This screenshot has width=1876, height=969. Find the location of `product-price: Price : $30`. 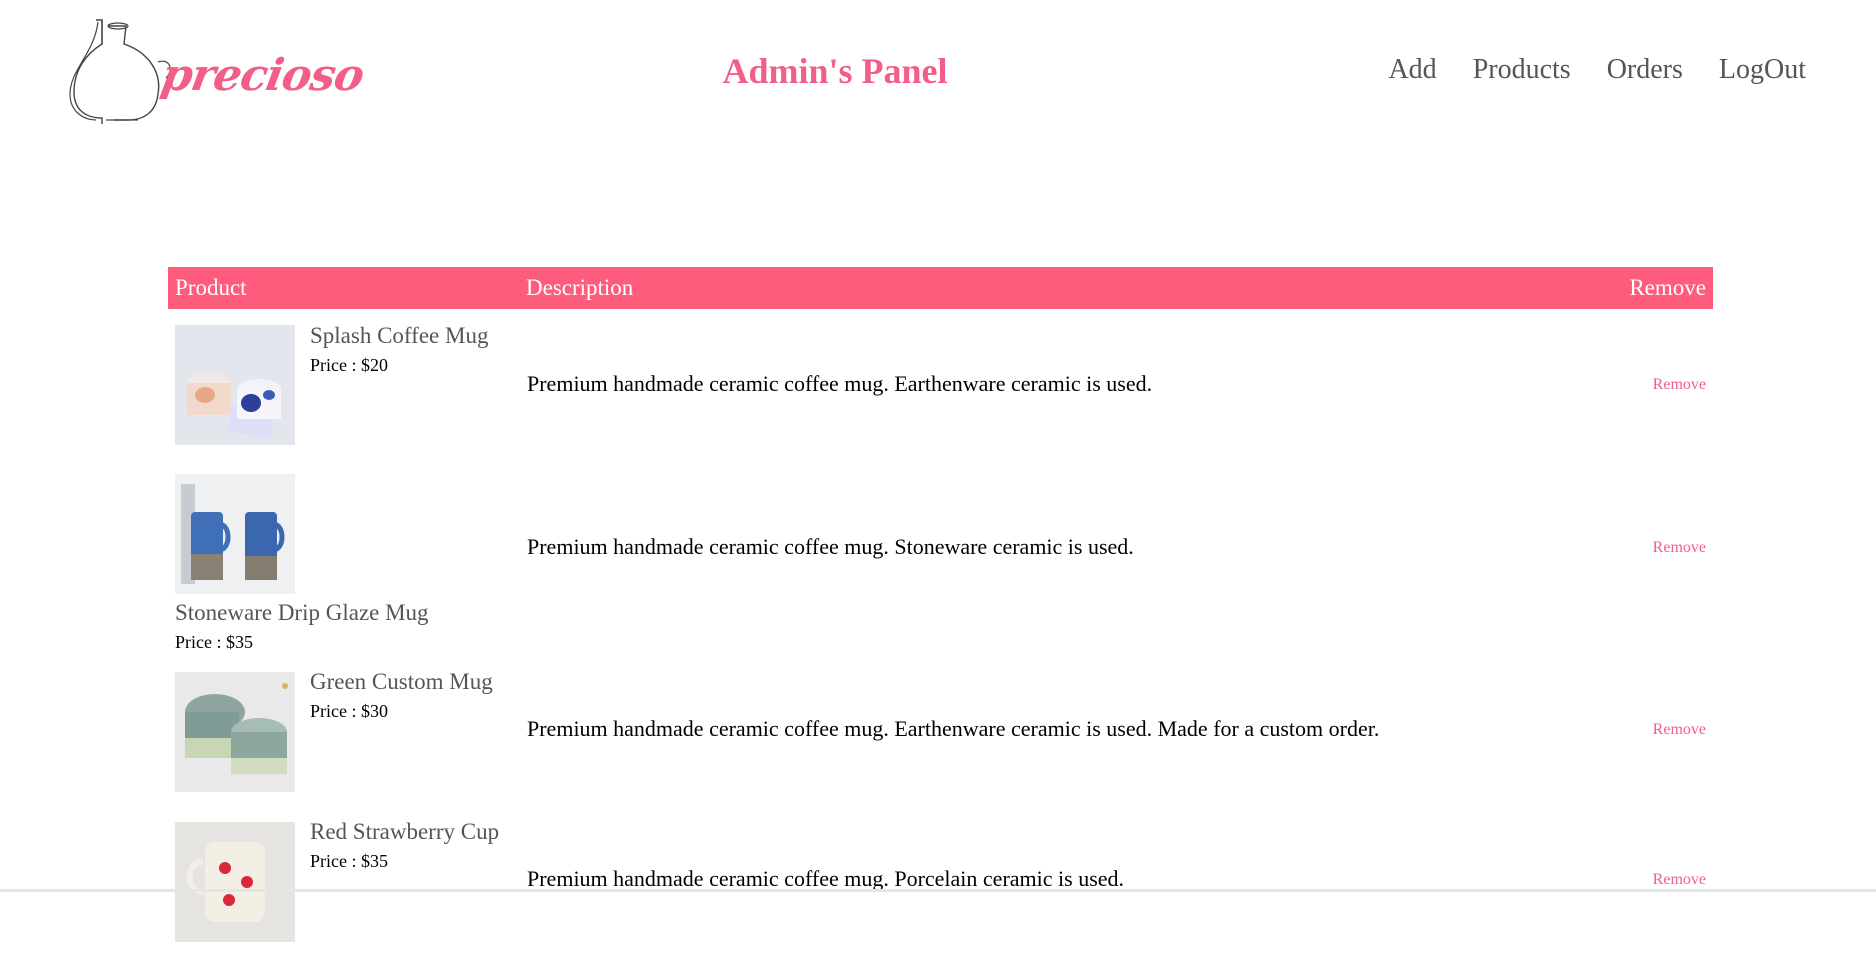

product-price: Price : $30 is located at coordinates (349, 711).